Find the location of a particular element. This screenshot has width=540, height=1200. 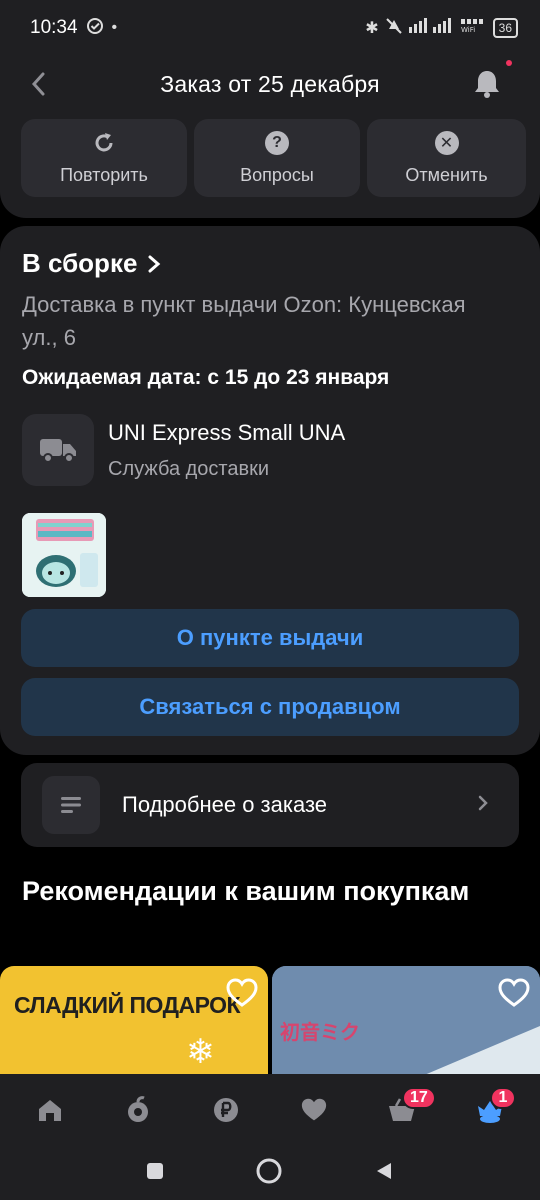

nav-favorites is located at coordinates (314, 1110).